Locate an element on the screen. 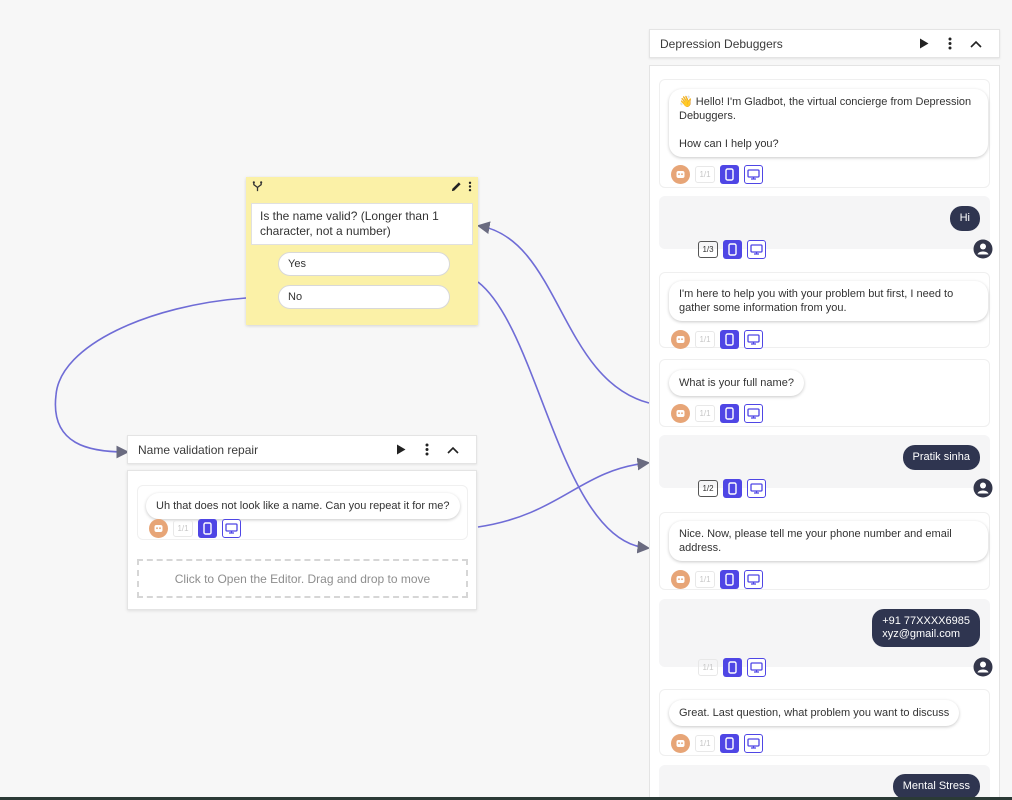 The image size is (1012, 800). pencil-icon is located at coordinates (456, 188).